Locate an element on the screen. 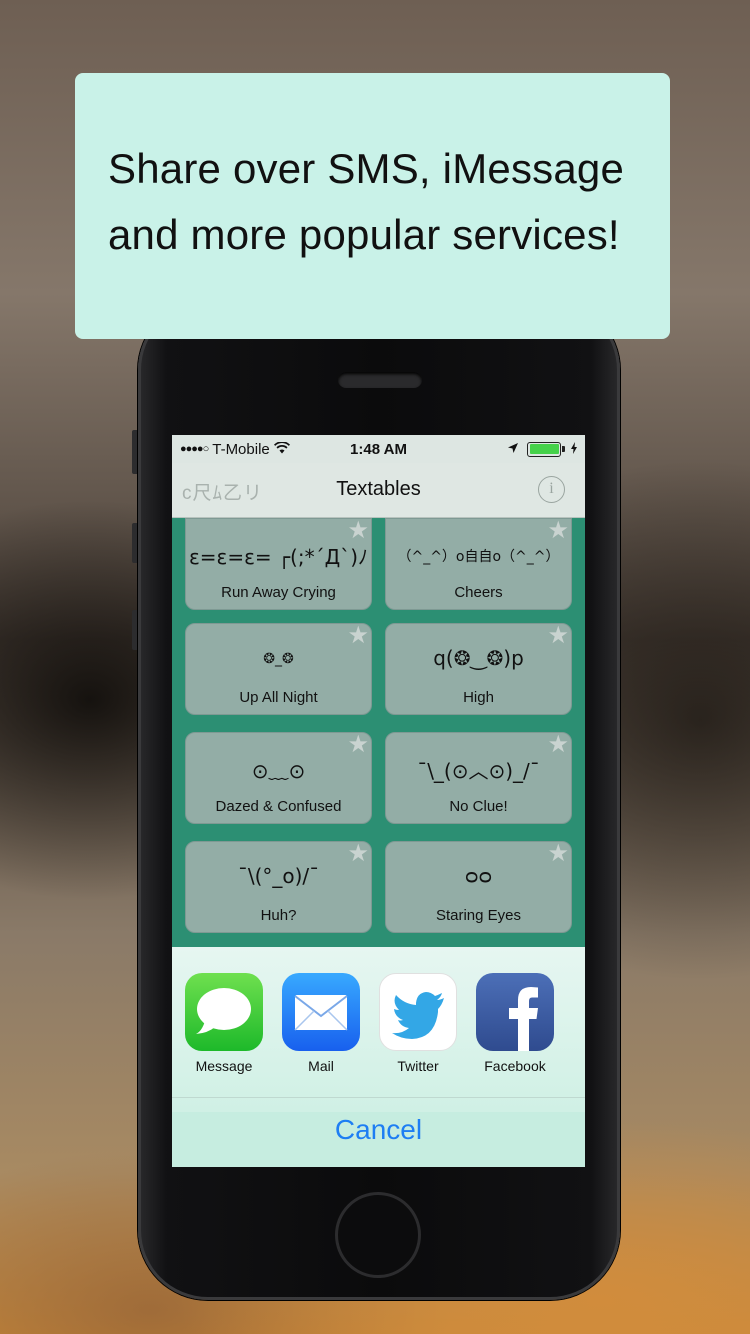 The height and width of the screenshot is (1334, 750). emoticon-card-run-away-crying: ε=ε=ε= ┌(;*´Д`)ﾉ Run Away Crying ★ is located at coordinates (278, 563).